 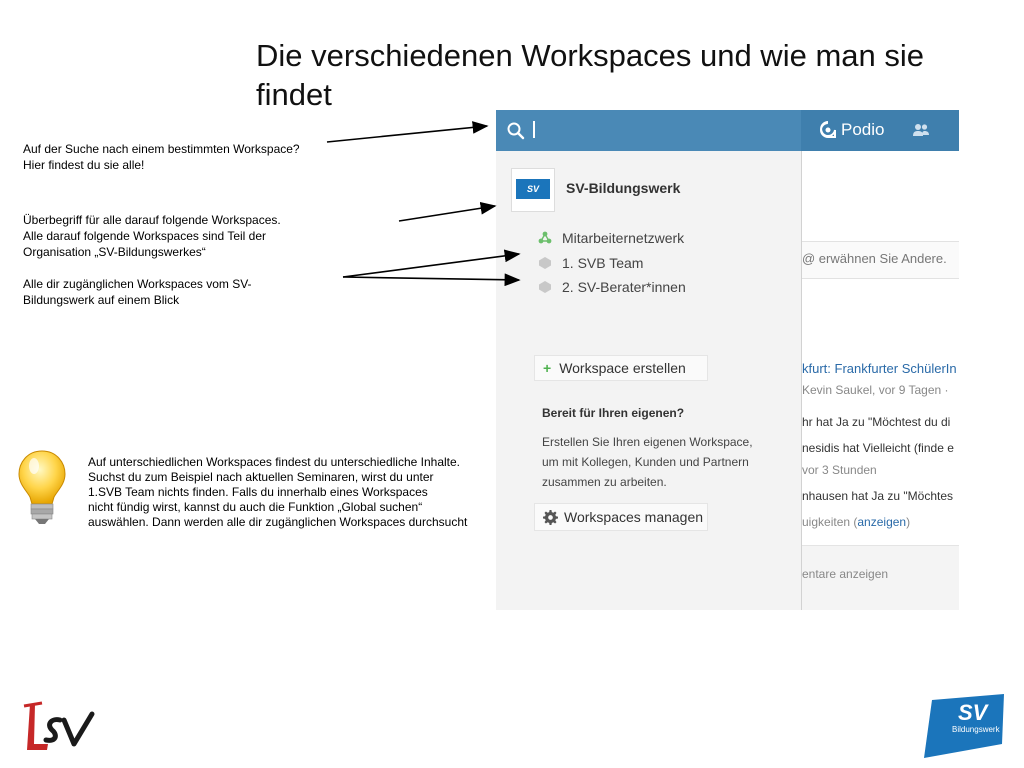 I want to click on workspace-label: 2. SV-Berater*innen, so click(x=624, y=287).